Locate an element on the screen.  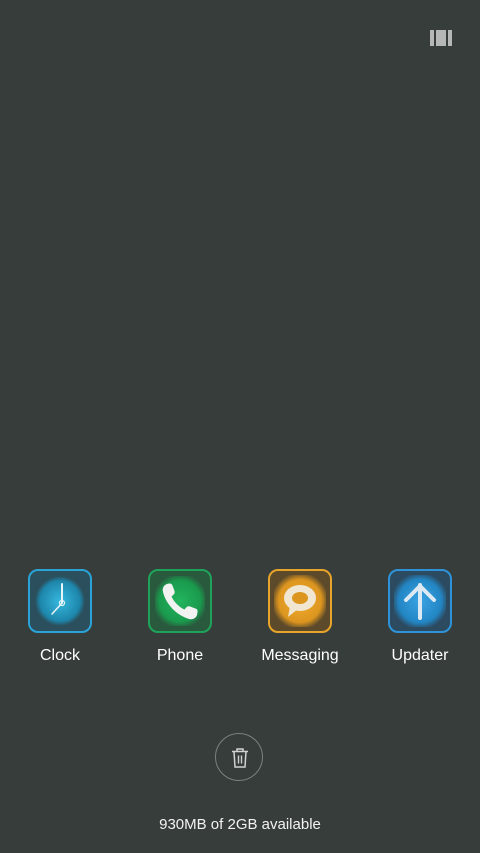
recent-app-clock: Clock is located at coordinates (60, 617).